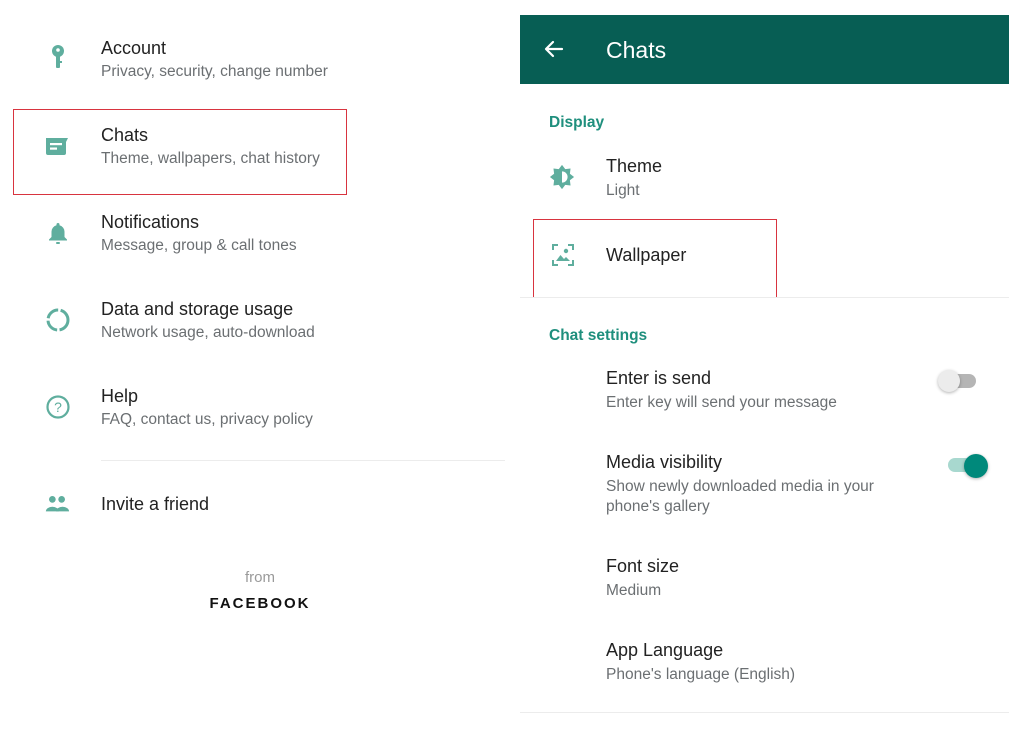 The height and width of the screenshot is (738, 1024). What do you see at coordinates (58, 233) in the screenshot?
I see `bell-icon` at bounding box center [58, 233].